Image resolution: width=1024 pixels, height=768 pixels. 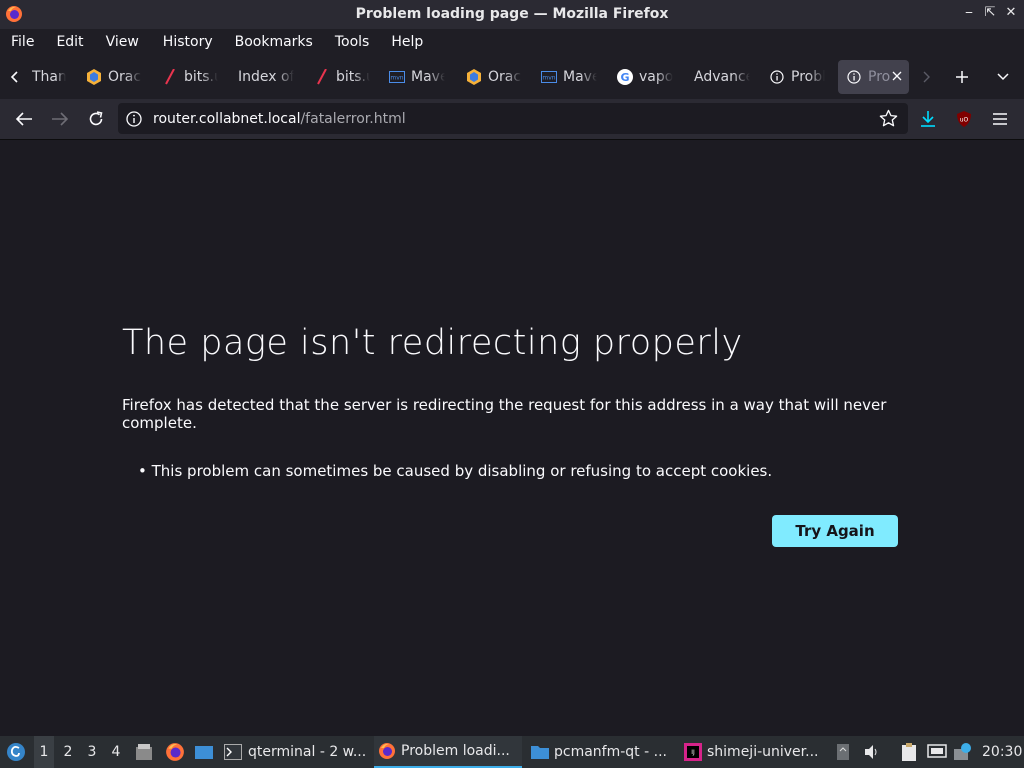 I want to click on launcher-show-desktop, so click(x=204, y=752).